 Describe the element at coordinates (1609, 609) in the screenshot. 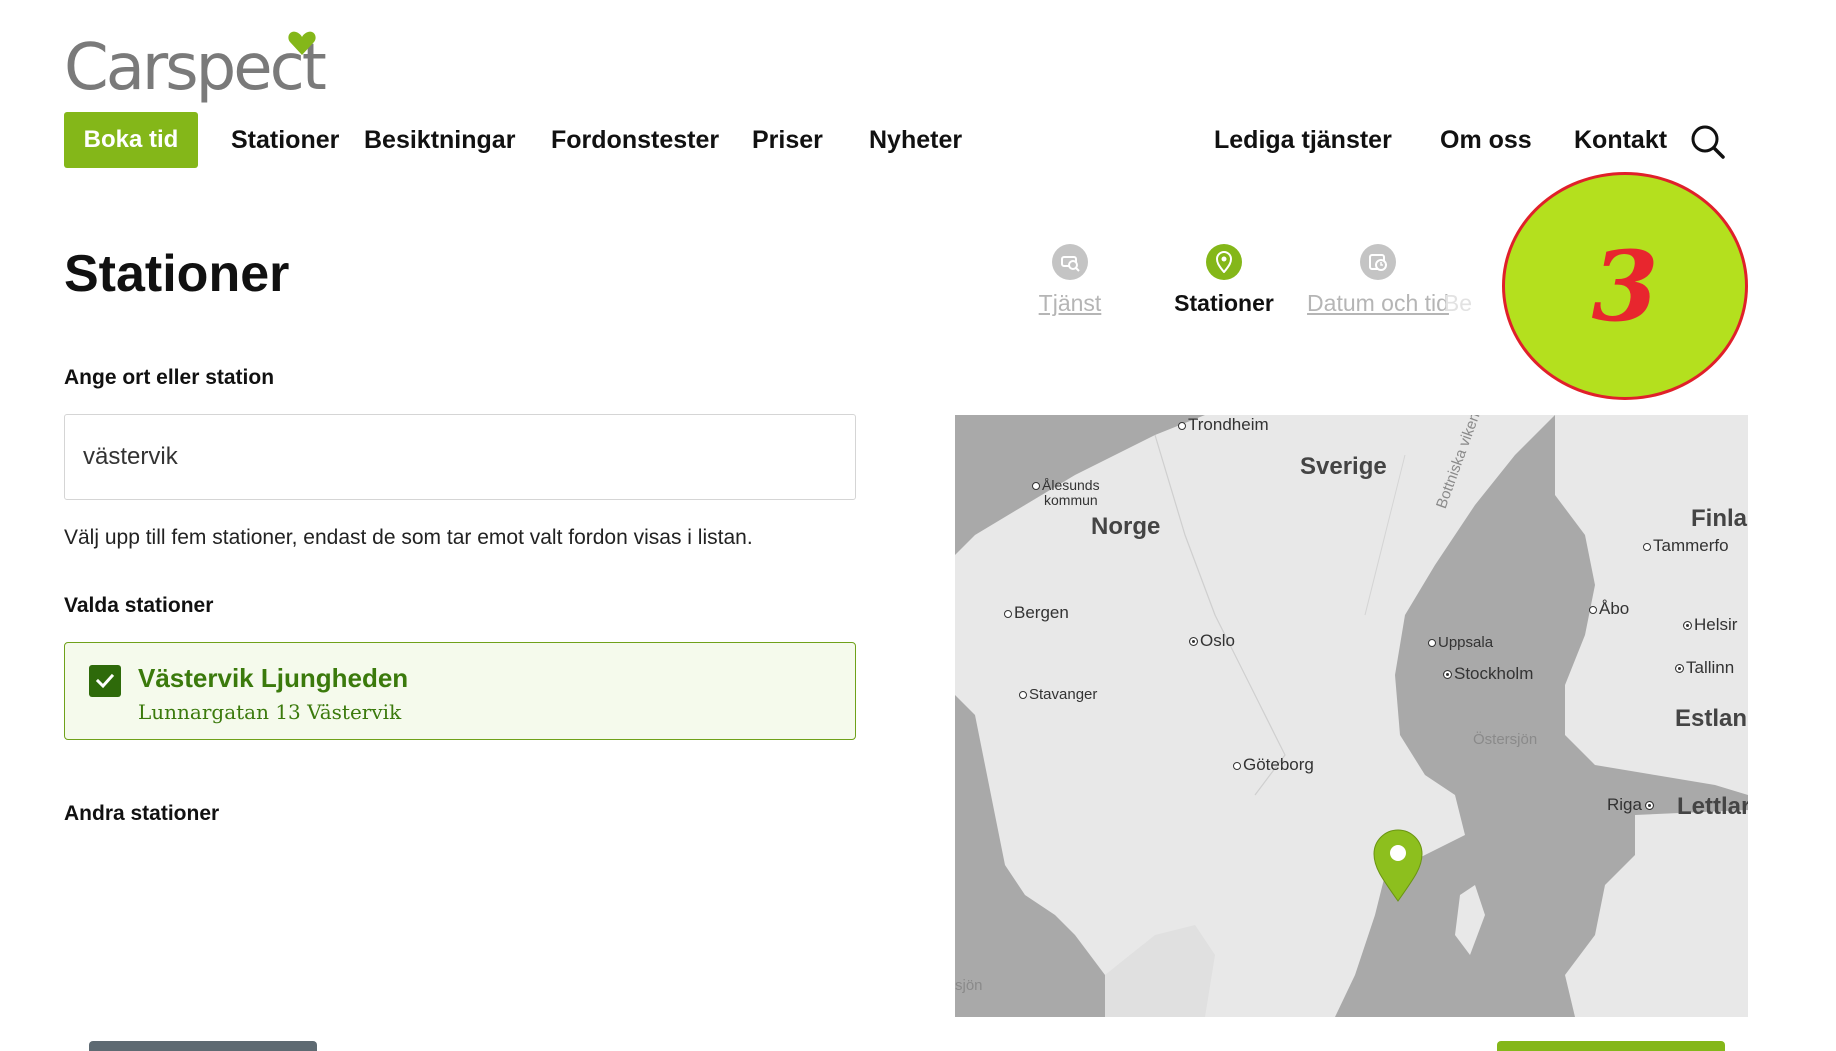

I see `map-city-abo: Åbo` at that location.